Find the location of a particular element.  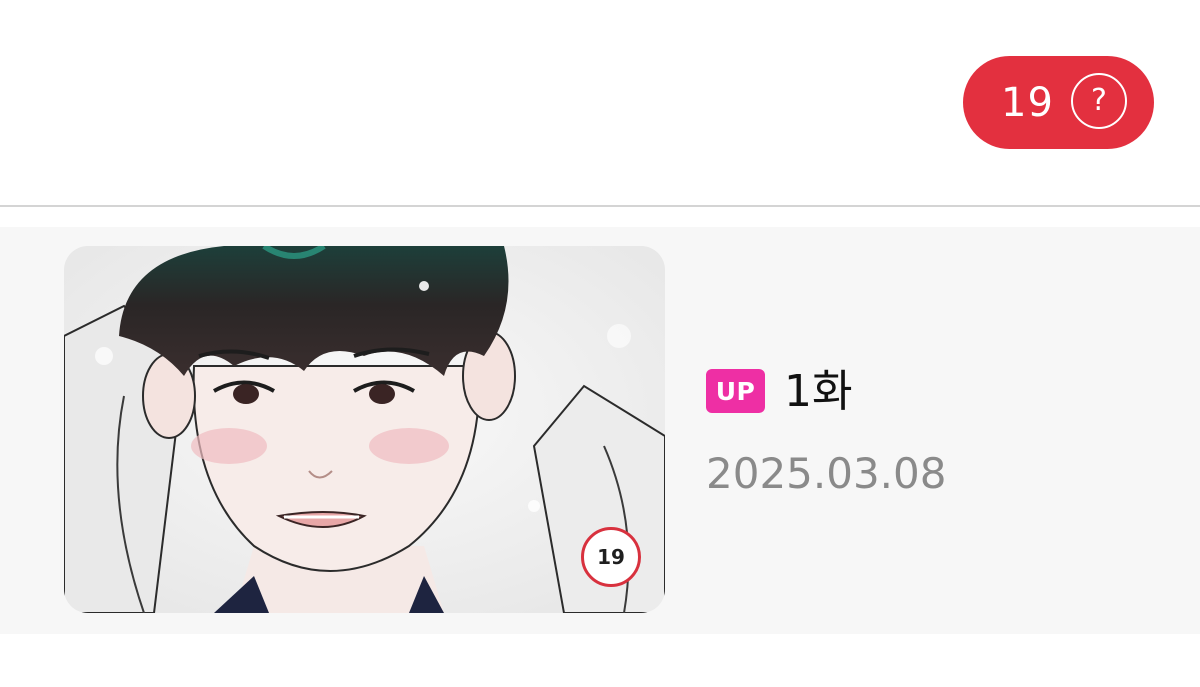

question-circle-icon: ? is located at coordinates (1099, 101).